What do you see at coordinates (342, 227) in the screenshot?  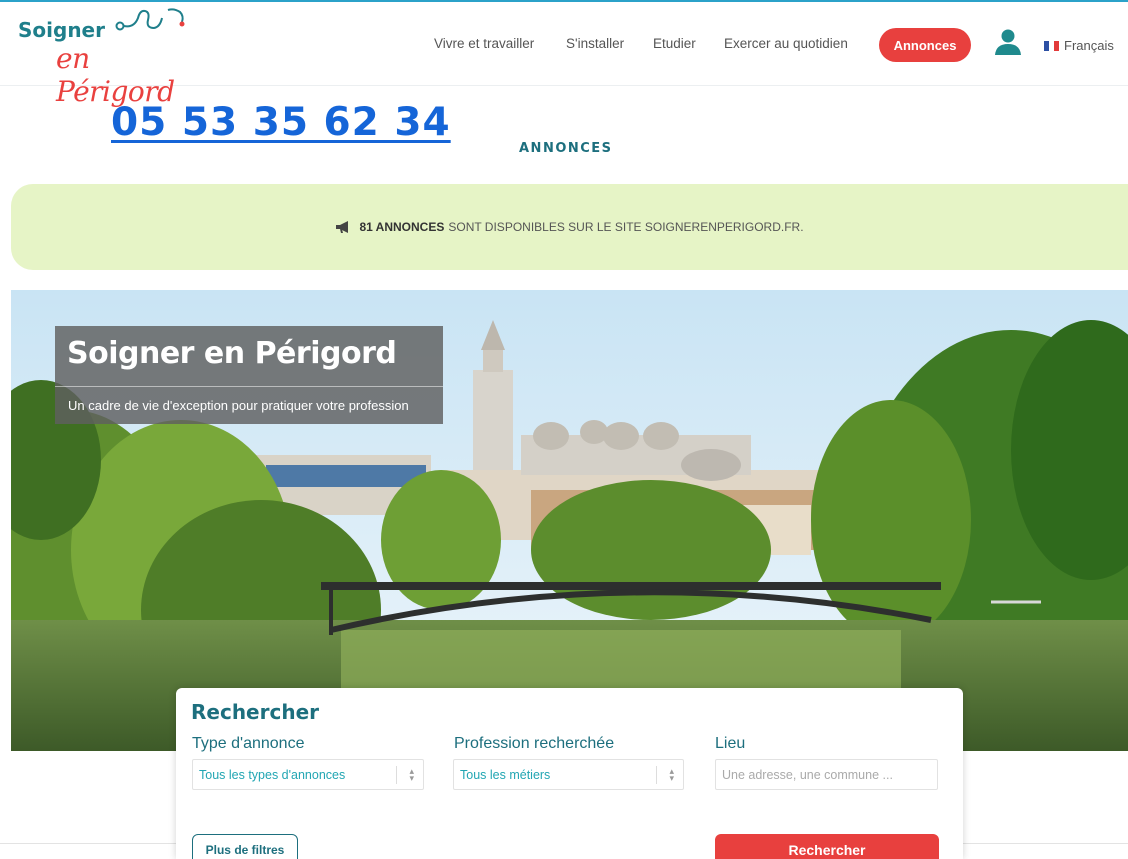 I see `megaphone-icon` at bounding box center [342, 227].